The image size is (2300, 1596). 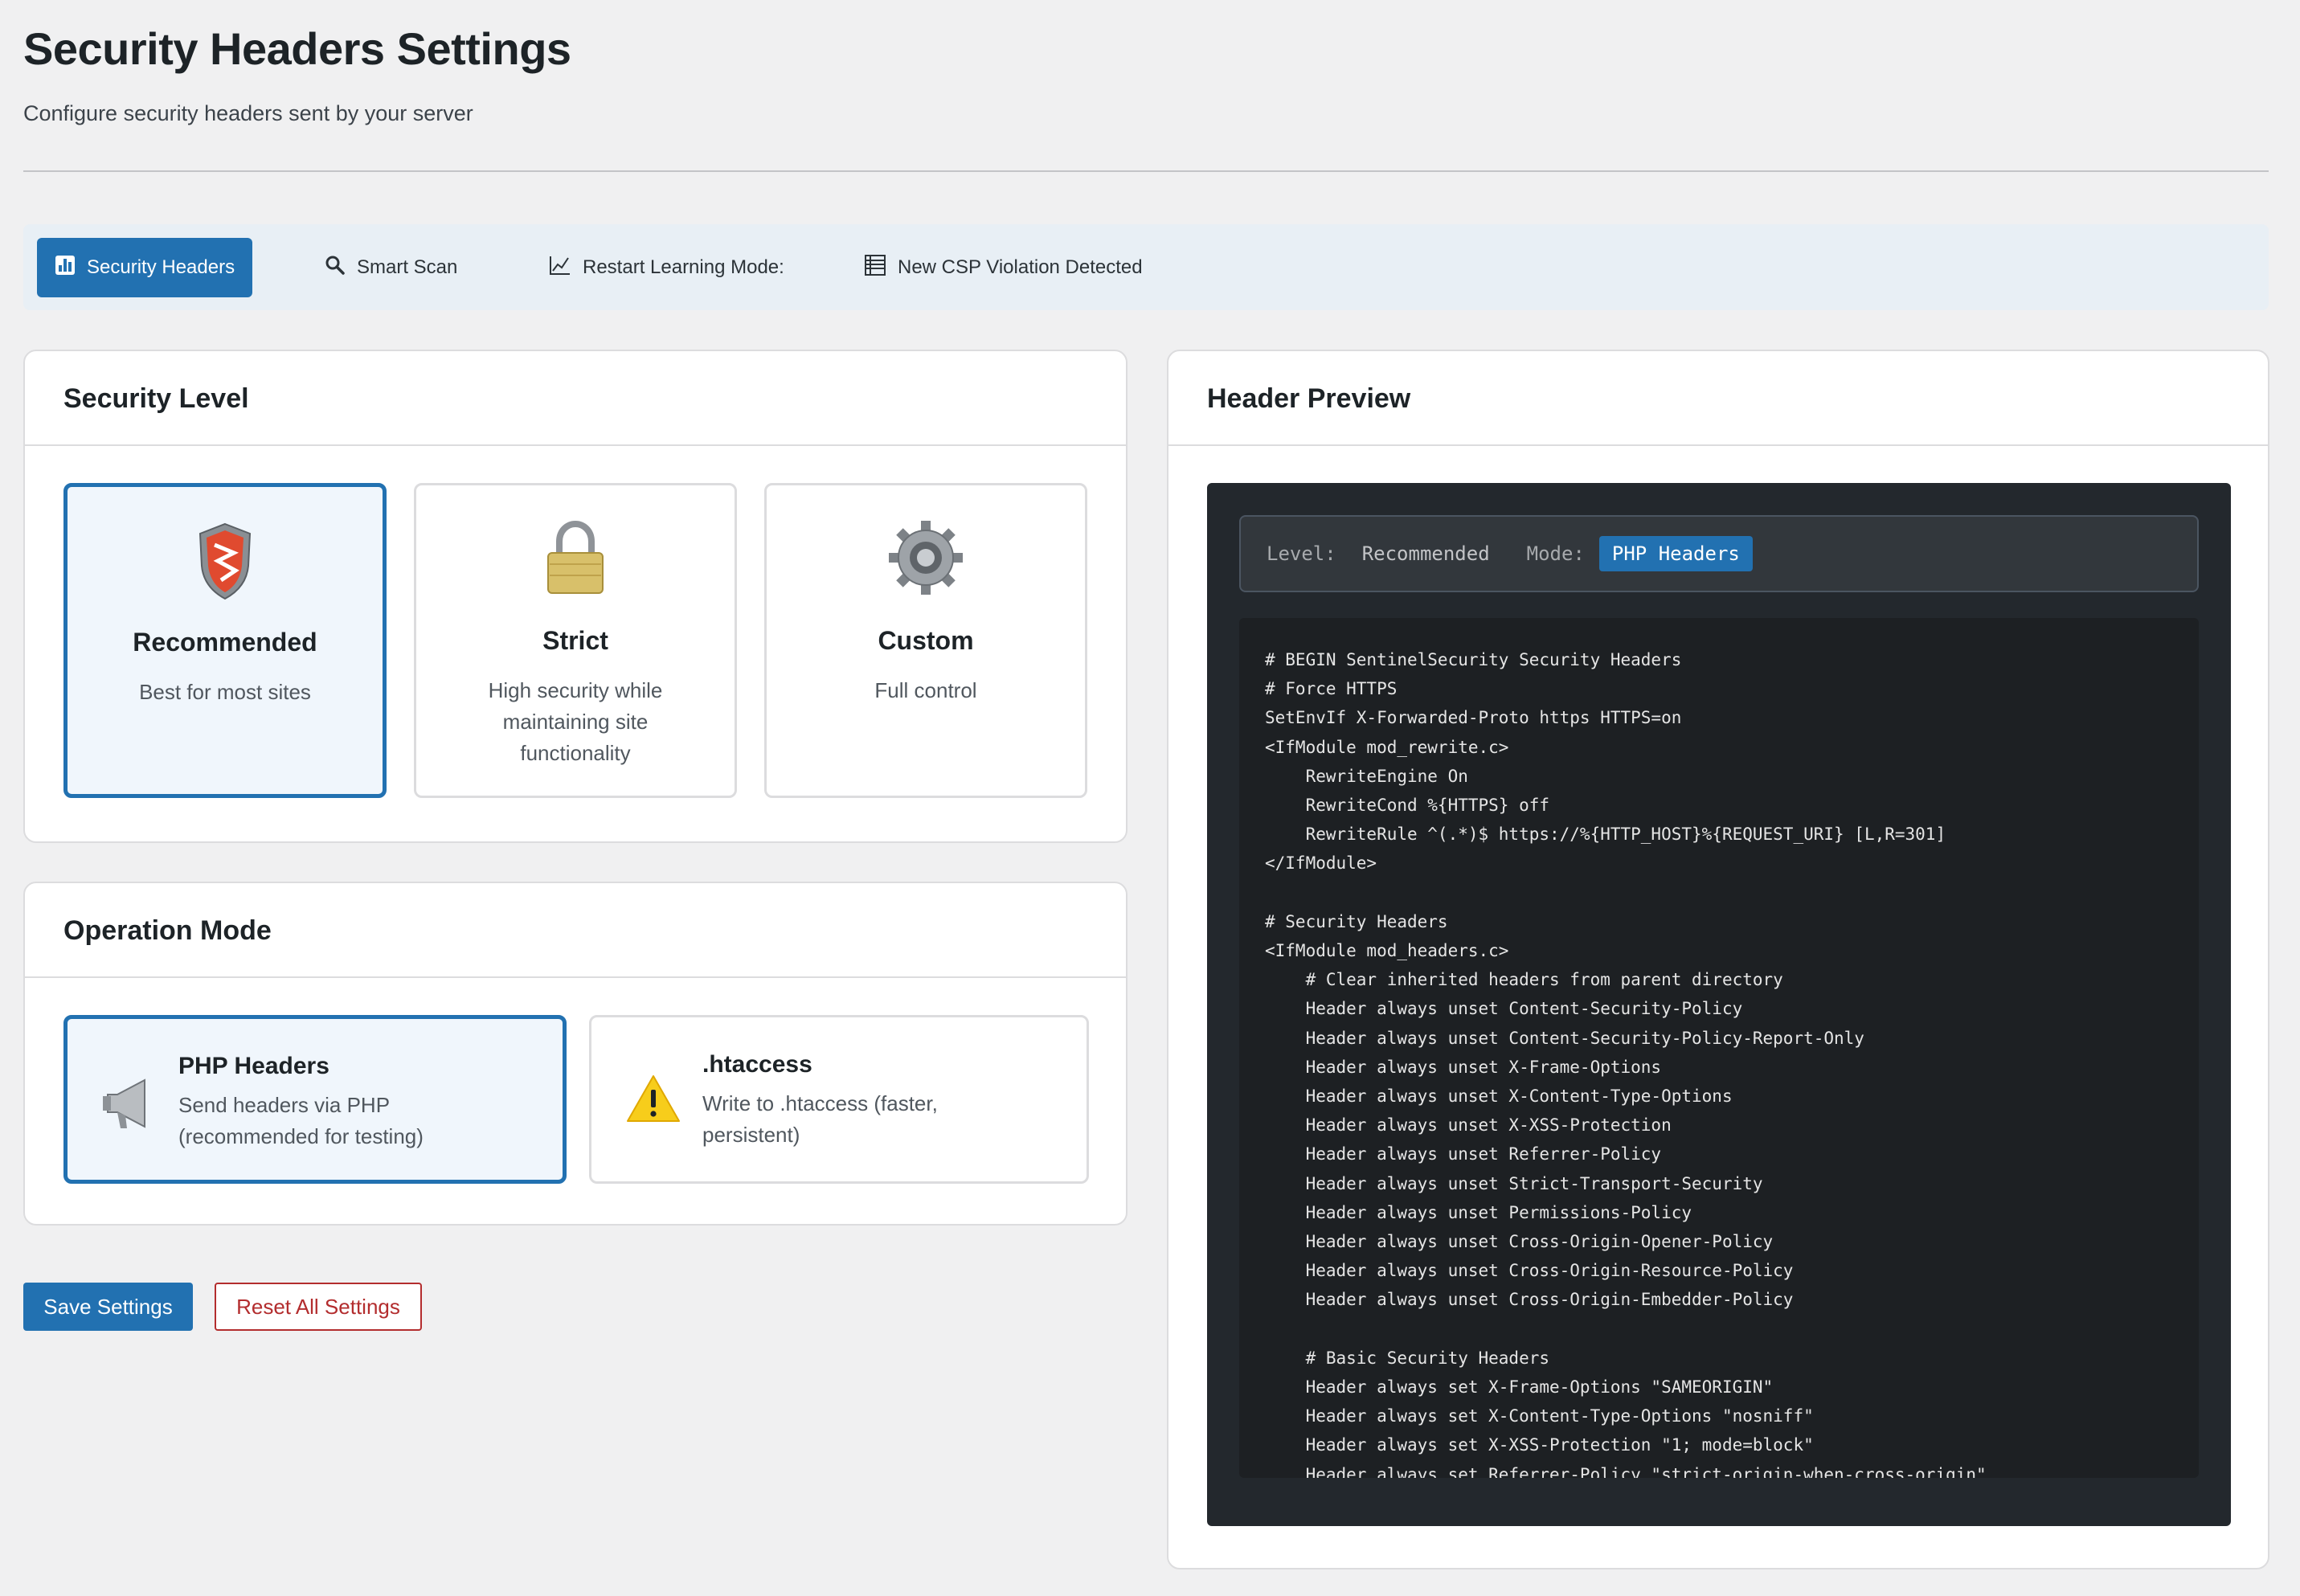 What do you see at coordinates (757, 1064) in the screenshot?
I see `mode-name: .htaccess` at bounding box center [757, 1064].